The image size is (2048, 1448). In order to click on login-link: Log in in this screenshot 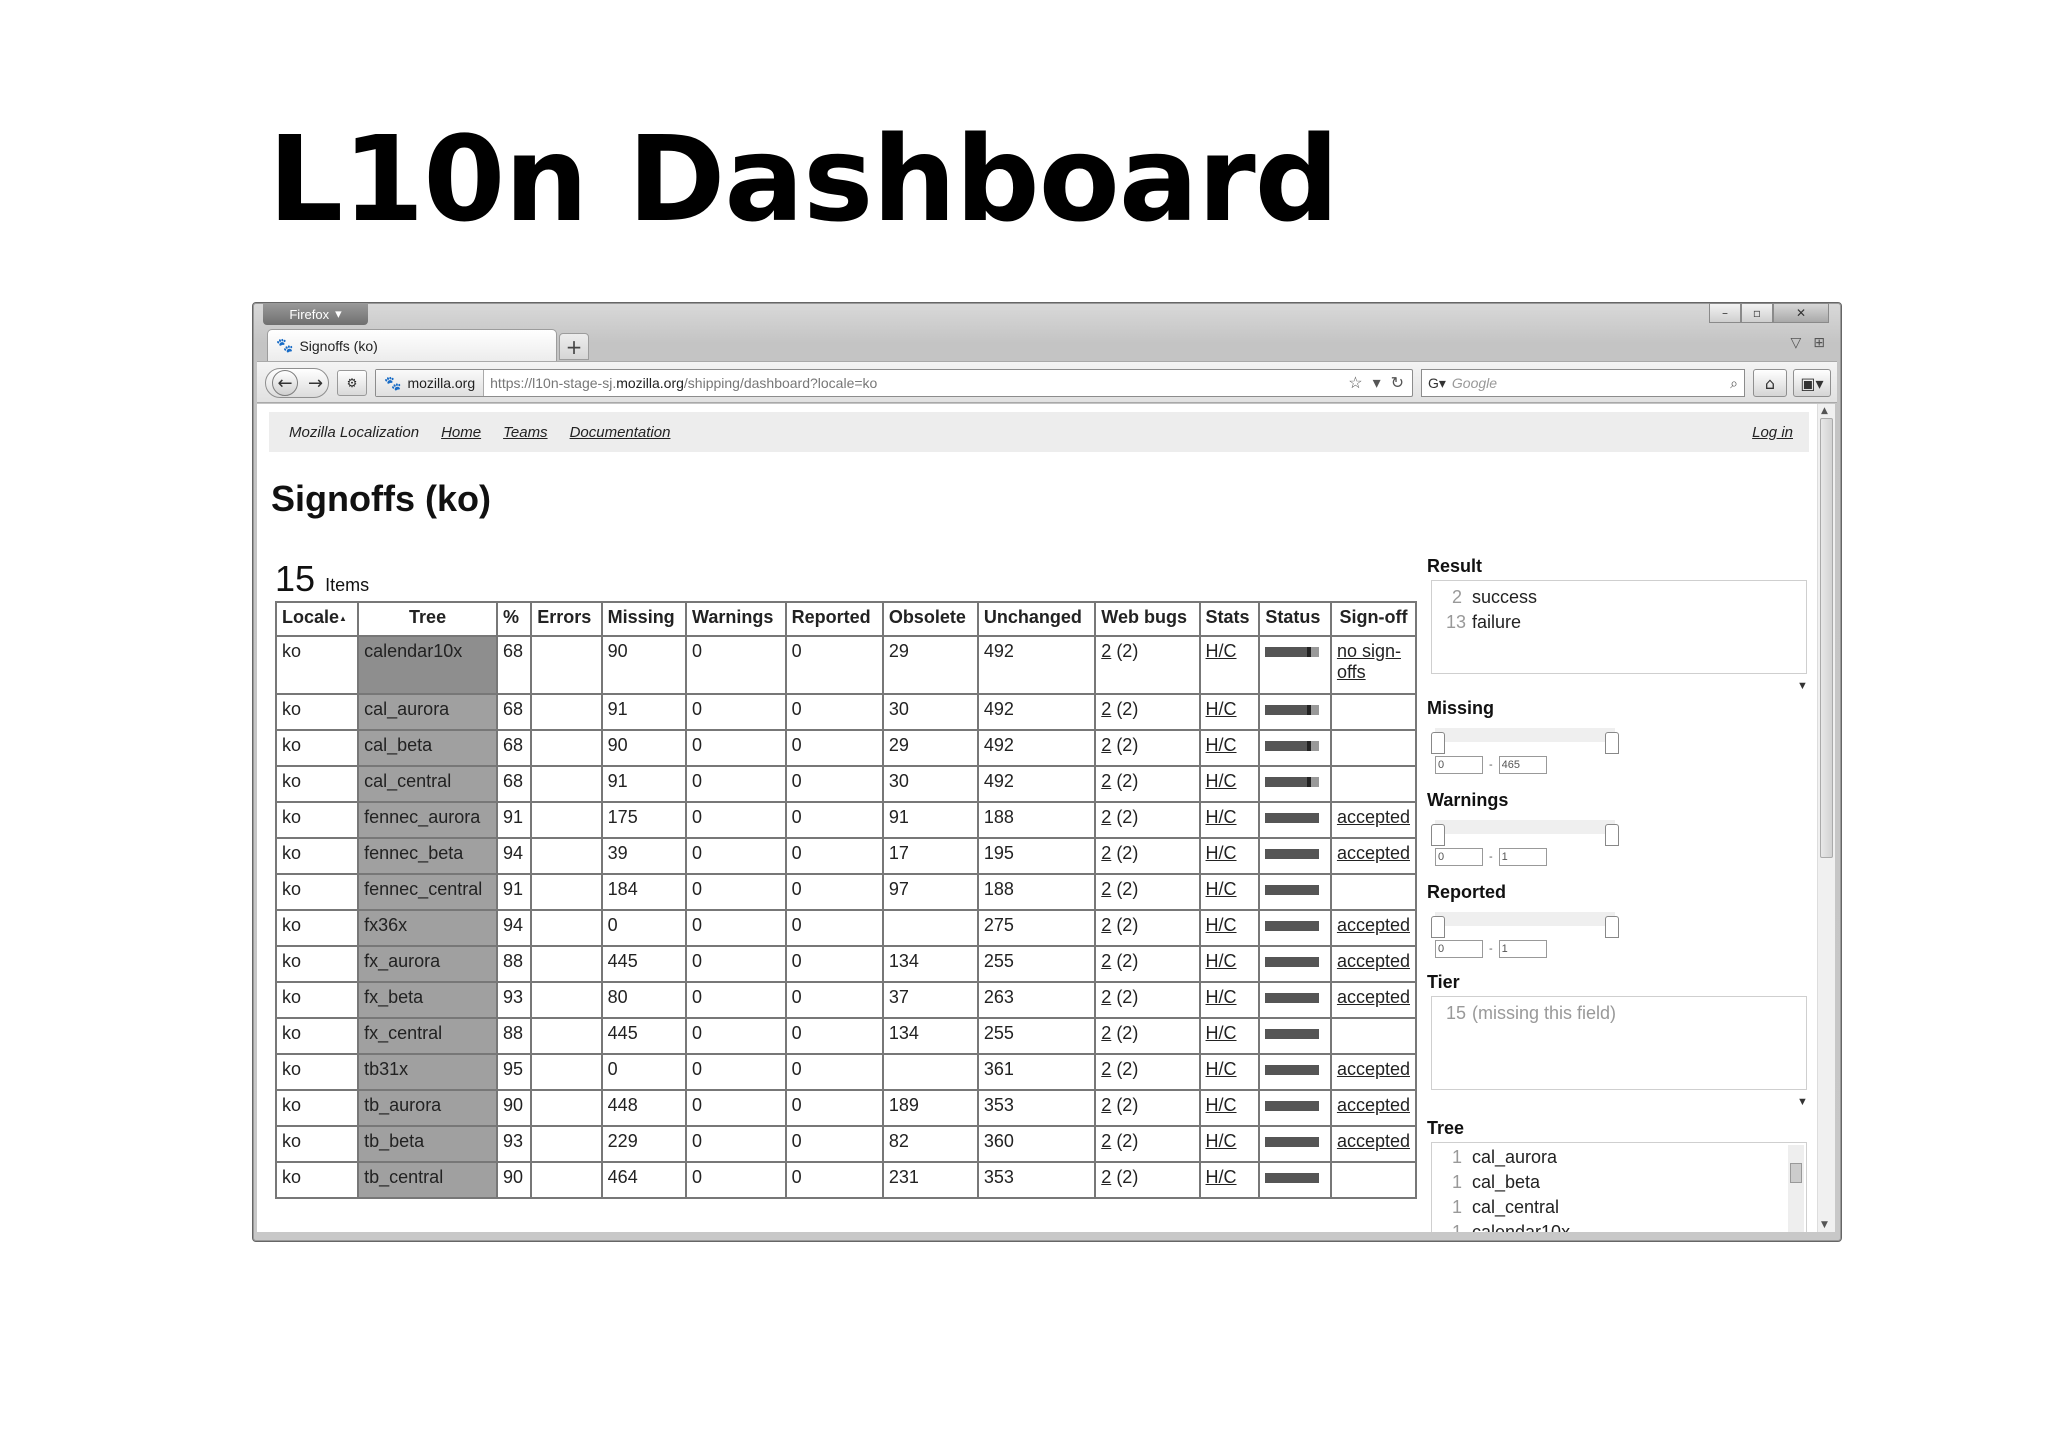, I will do `click(1772, 432)`.